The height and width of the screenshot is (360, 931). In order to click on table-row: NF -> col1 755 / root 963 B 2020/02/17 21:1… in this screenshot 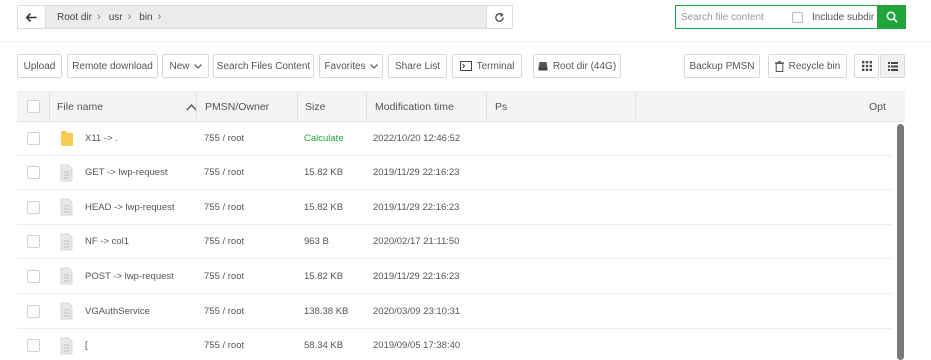, I will do `click(455, 242)`.